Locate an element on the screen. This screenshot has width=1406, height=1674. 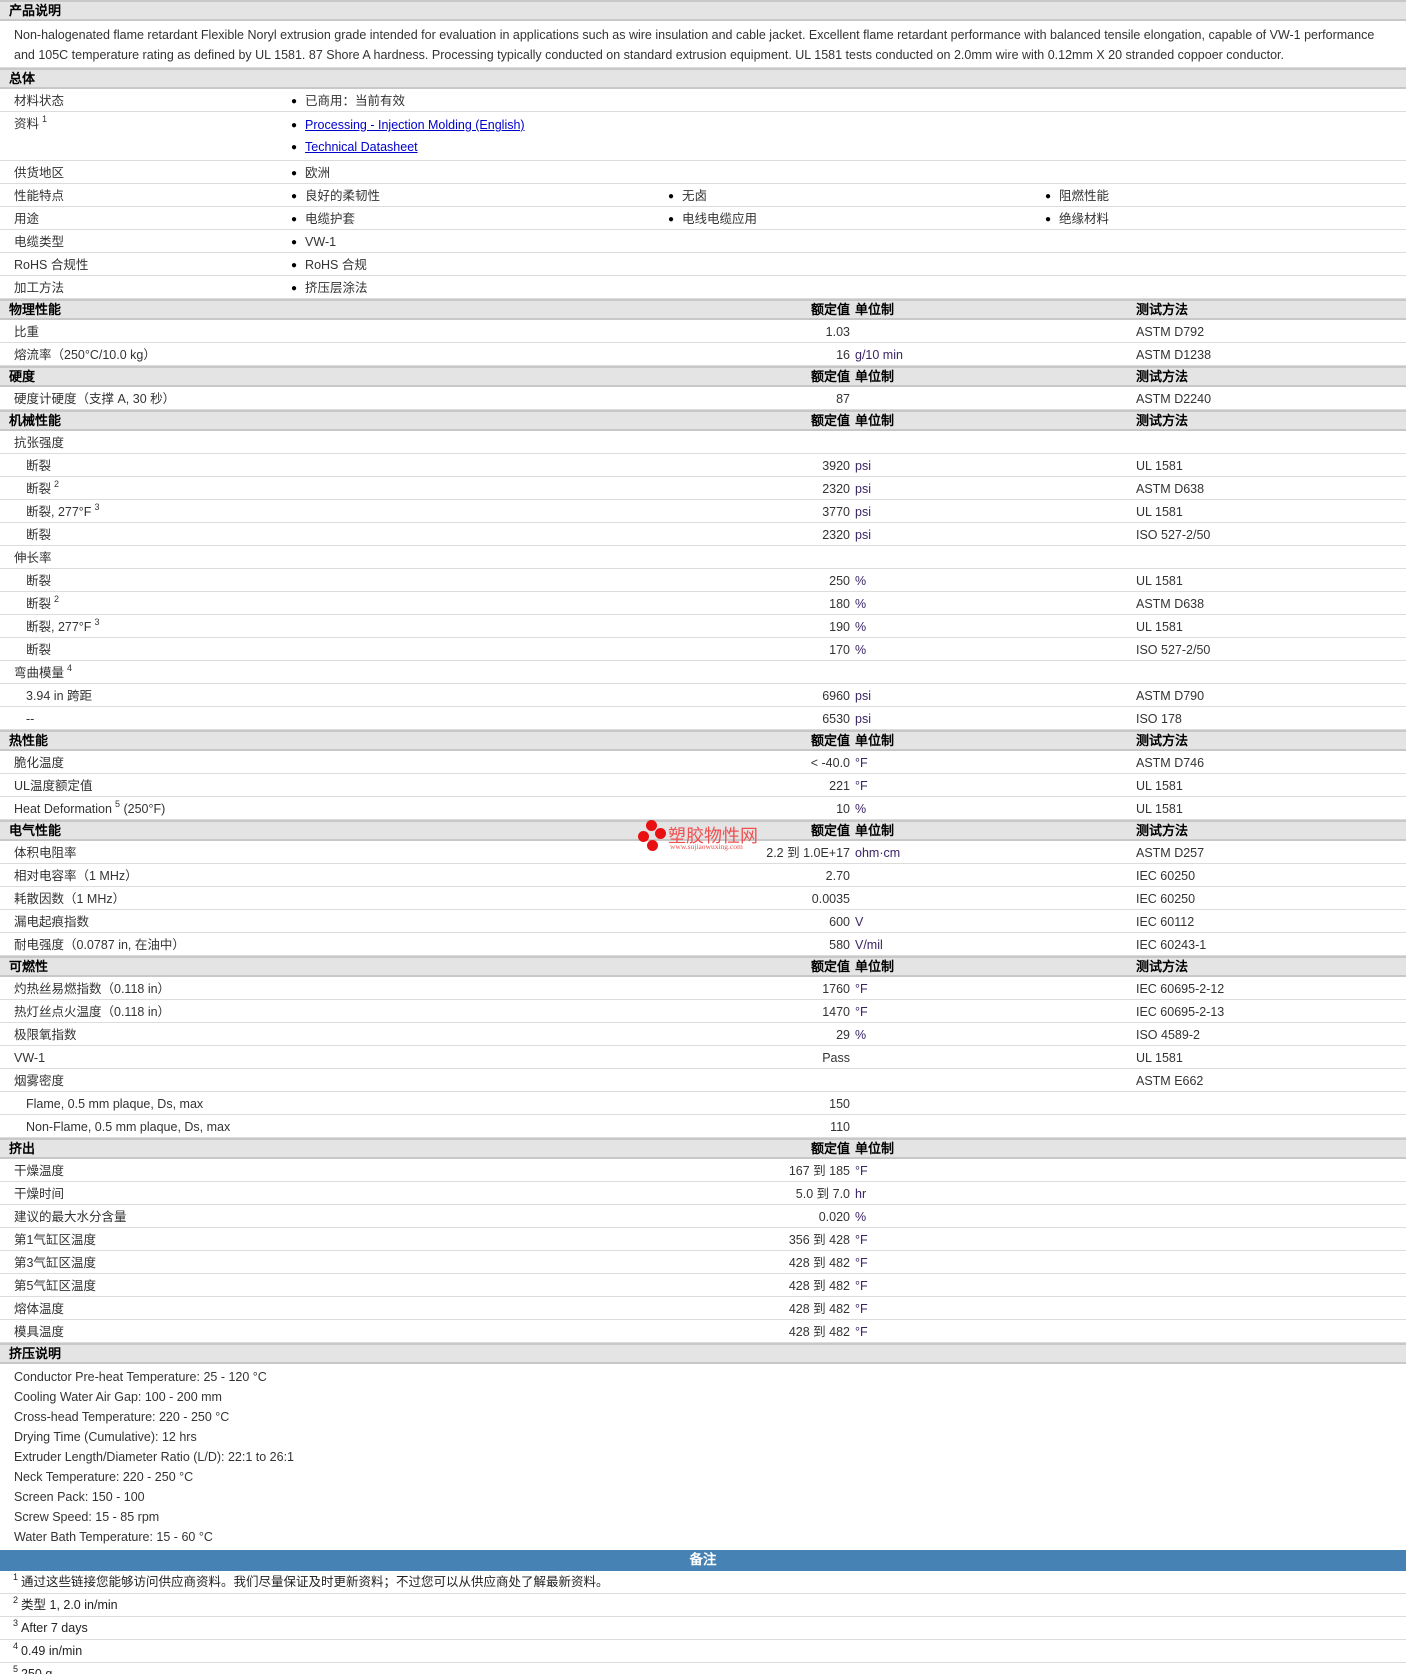
footnote-number: 3 is located at coordinates (16, 1623).